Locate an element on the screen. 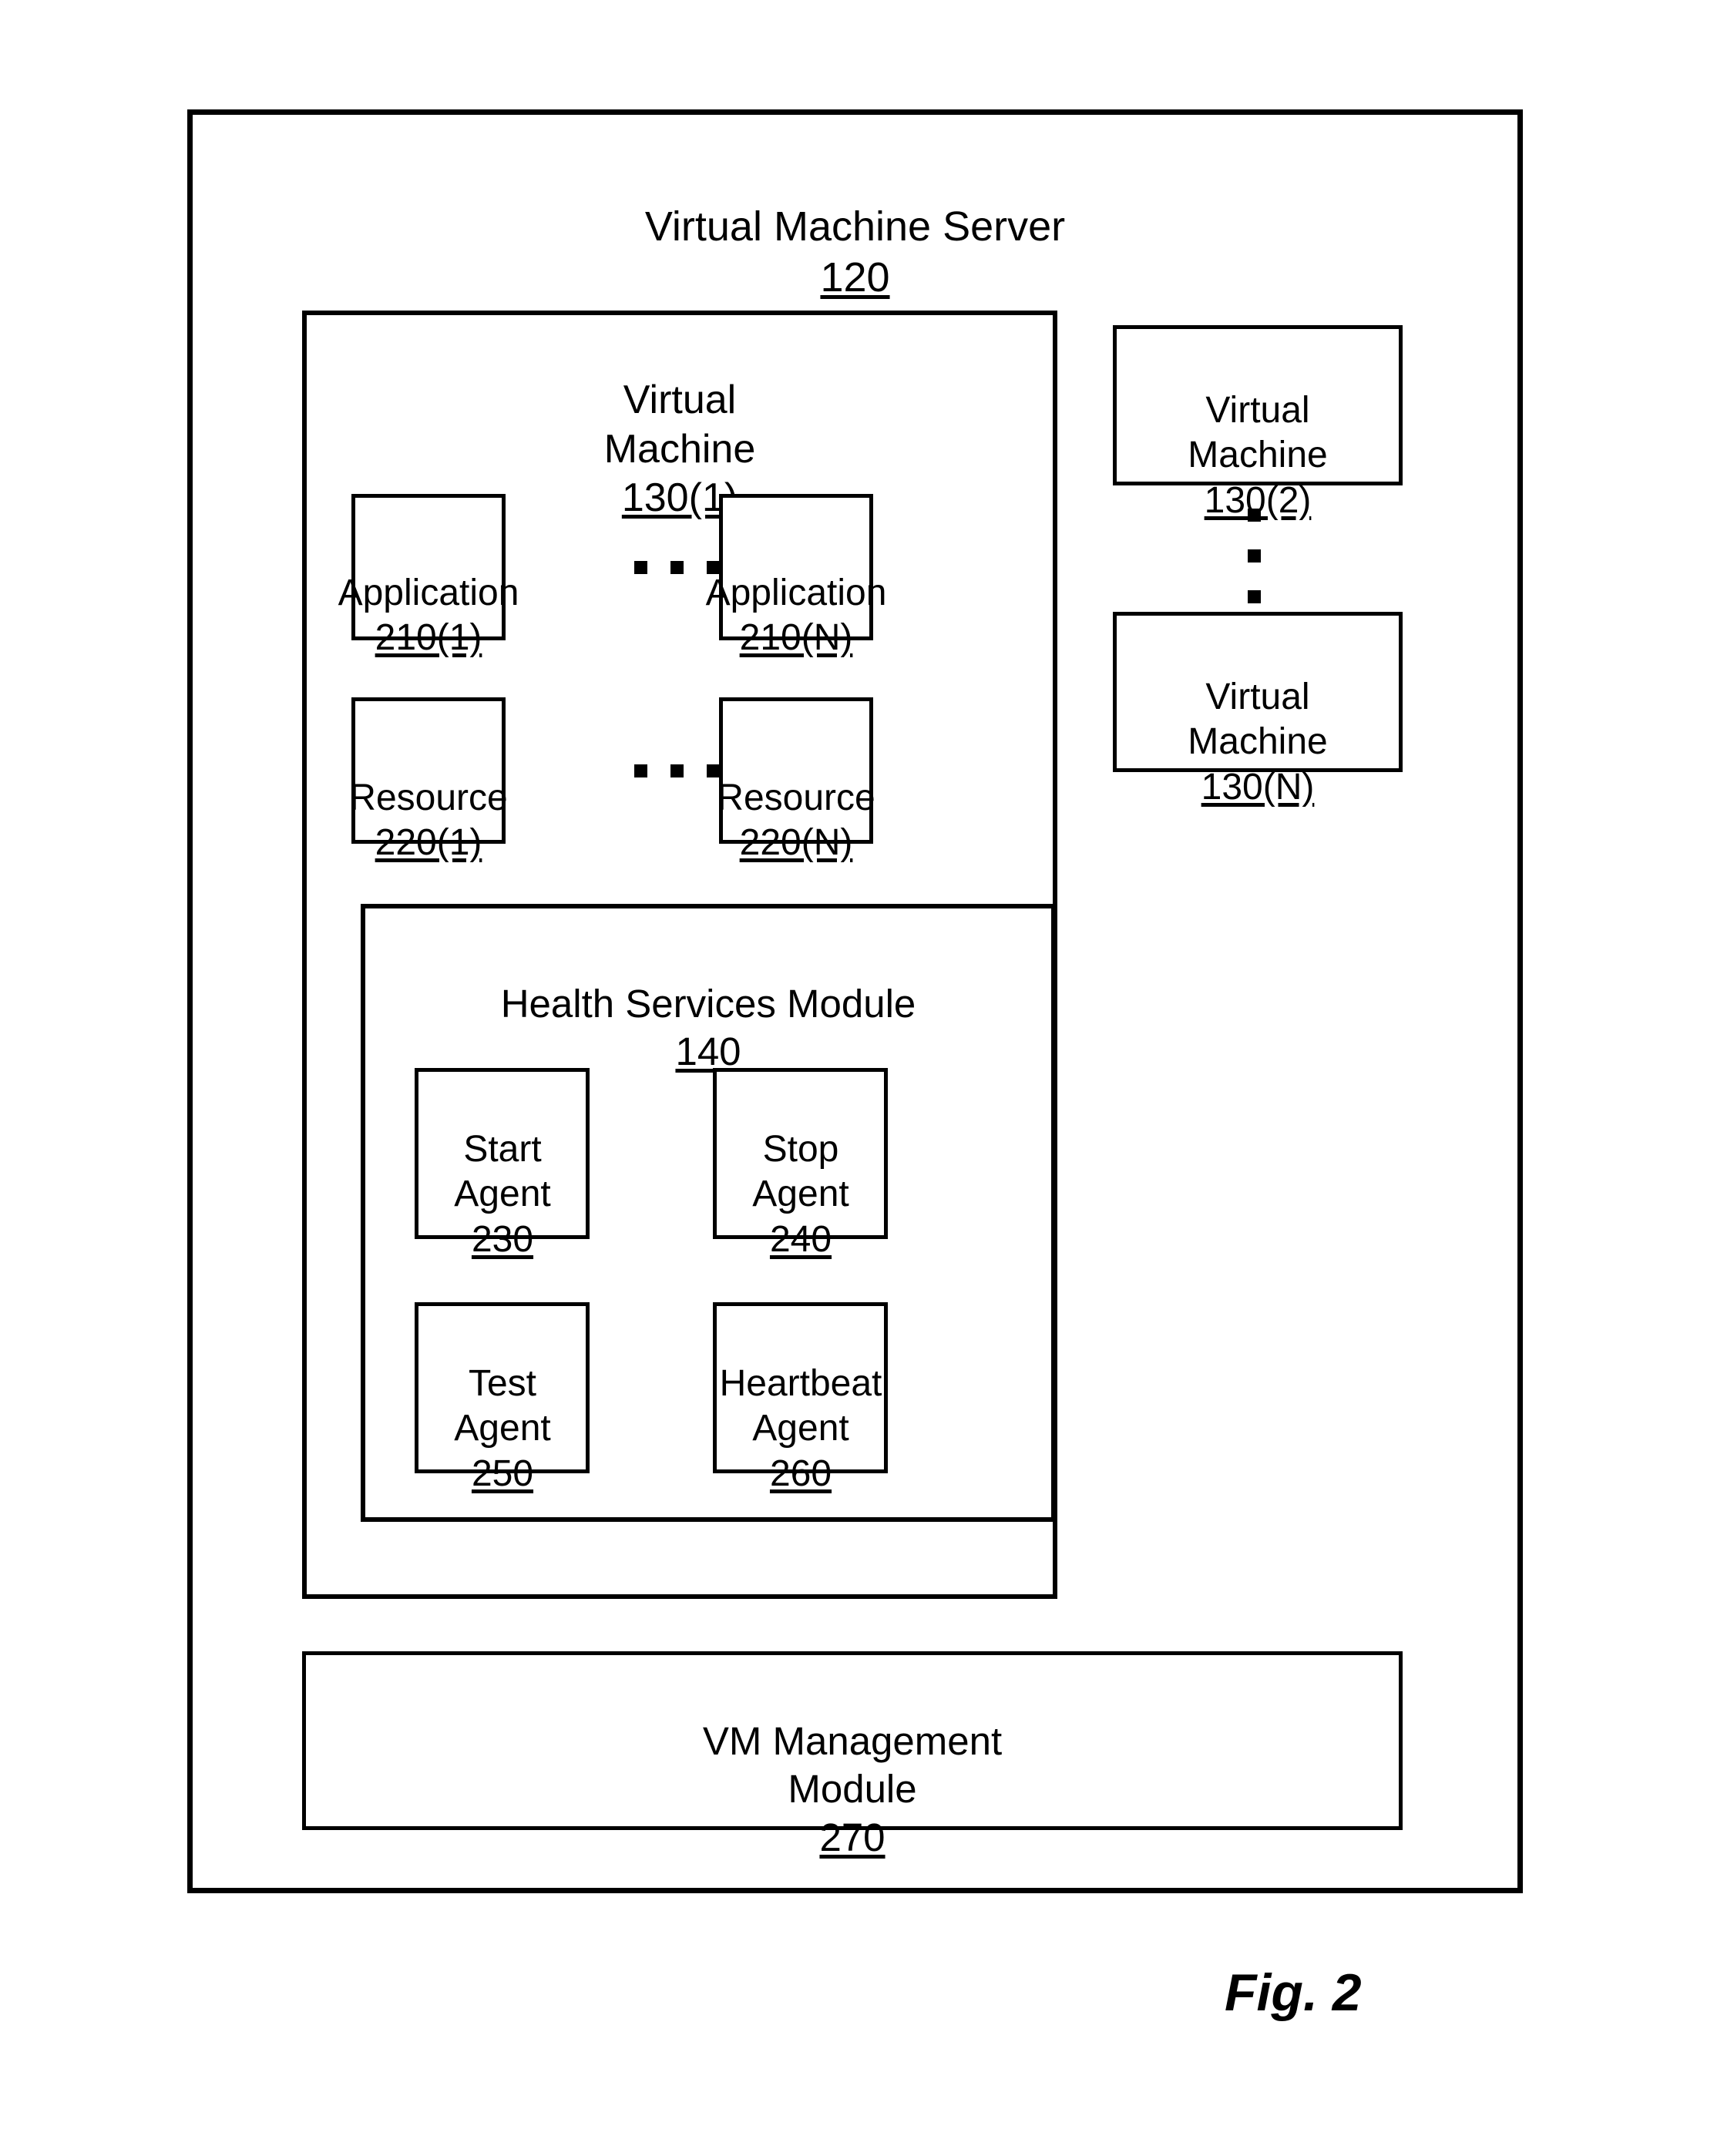 This screenshot has height=2156, width=1734. figure-caption: Fig. 2 is located at coordinates (1293, 1992).